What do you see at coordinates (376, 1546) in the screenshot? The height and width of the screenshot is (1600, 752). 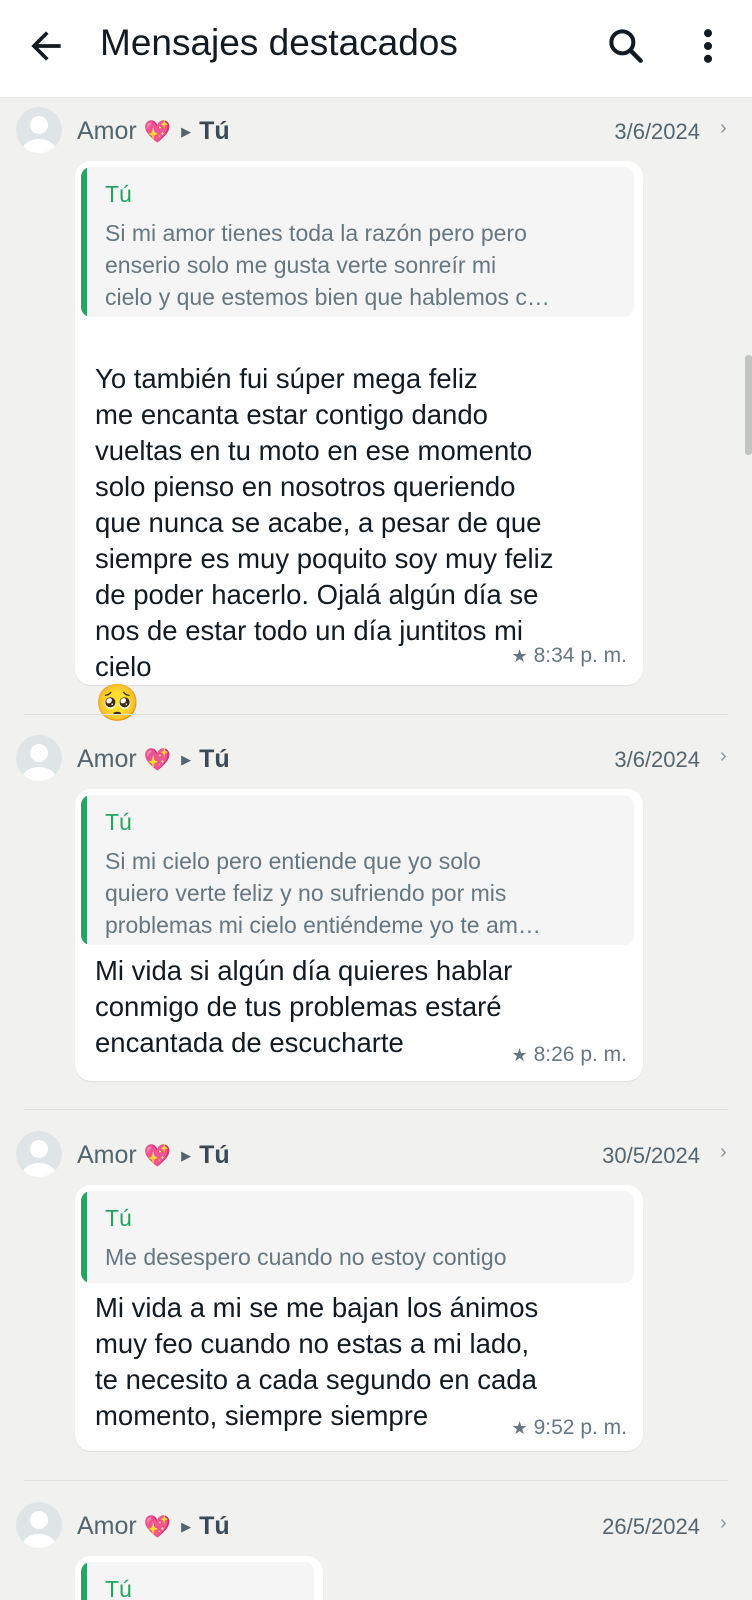 I see `starred-message-item: Amor 💖 ▶ Tú 26/5/2024 › Tú` at bounding box center [376, 1546].